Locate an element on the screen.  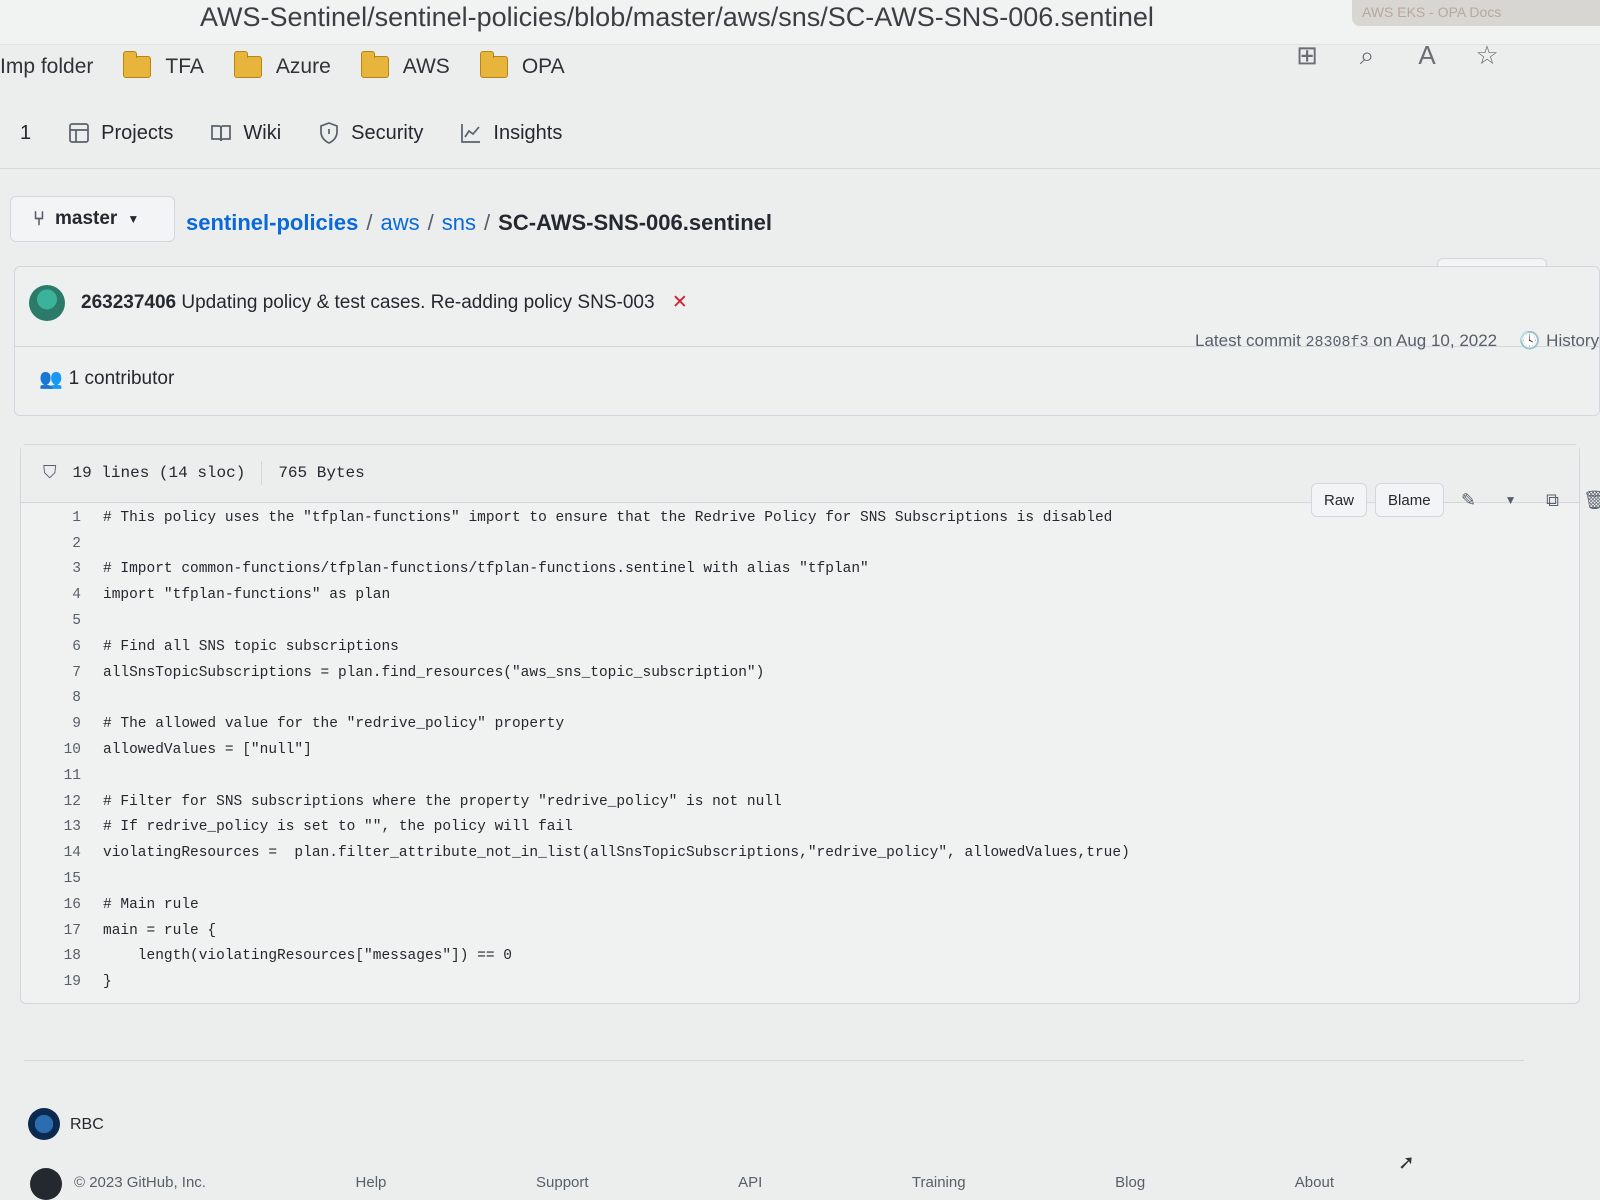
footer-link-about: About is located at coordinates (1314, 1182).